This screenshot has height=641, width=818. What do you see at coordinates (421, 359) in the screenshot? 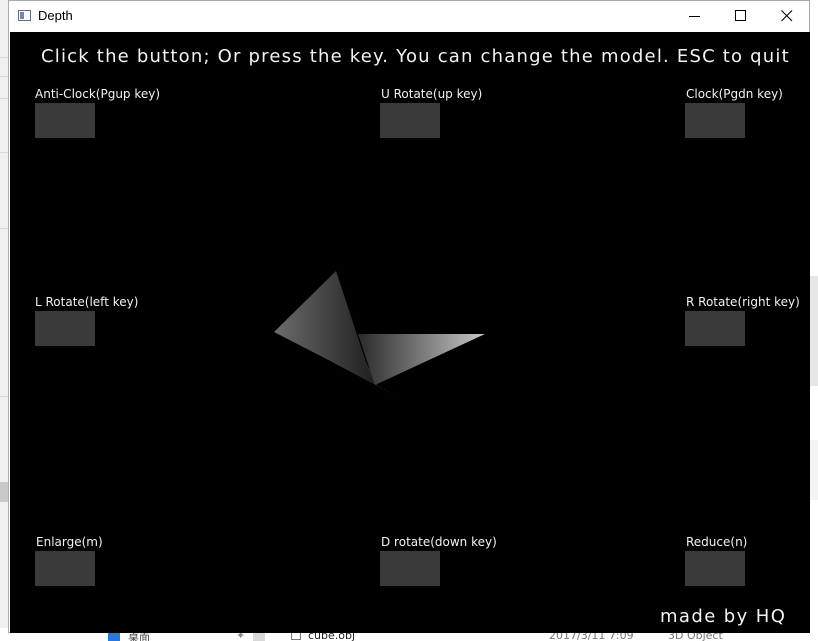
I see `model-face-right` at bounding box center [421, 359].